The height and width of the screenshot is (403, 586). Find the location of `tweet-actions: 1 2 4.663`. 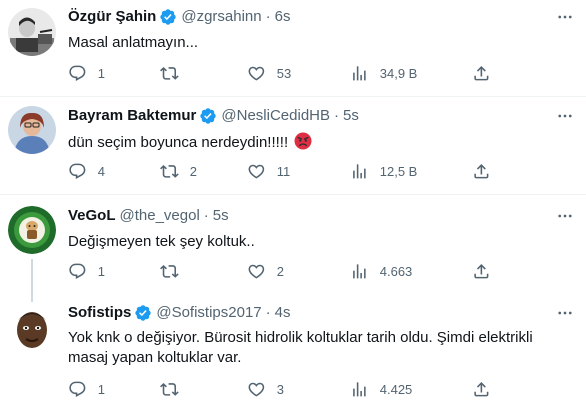

tweet-actions: 1 2 4.663 is located at coordinates (320, 271).